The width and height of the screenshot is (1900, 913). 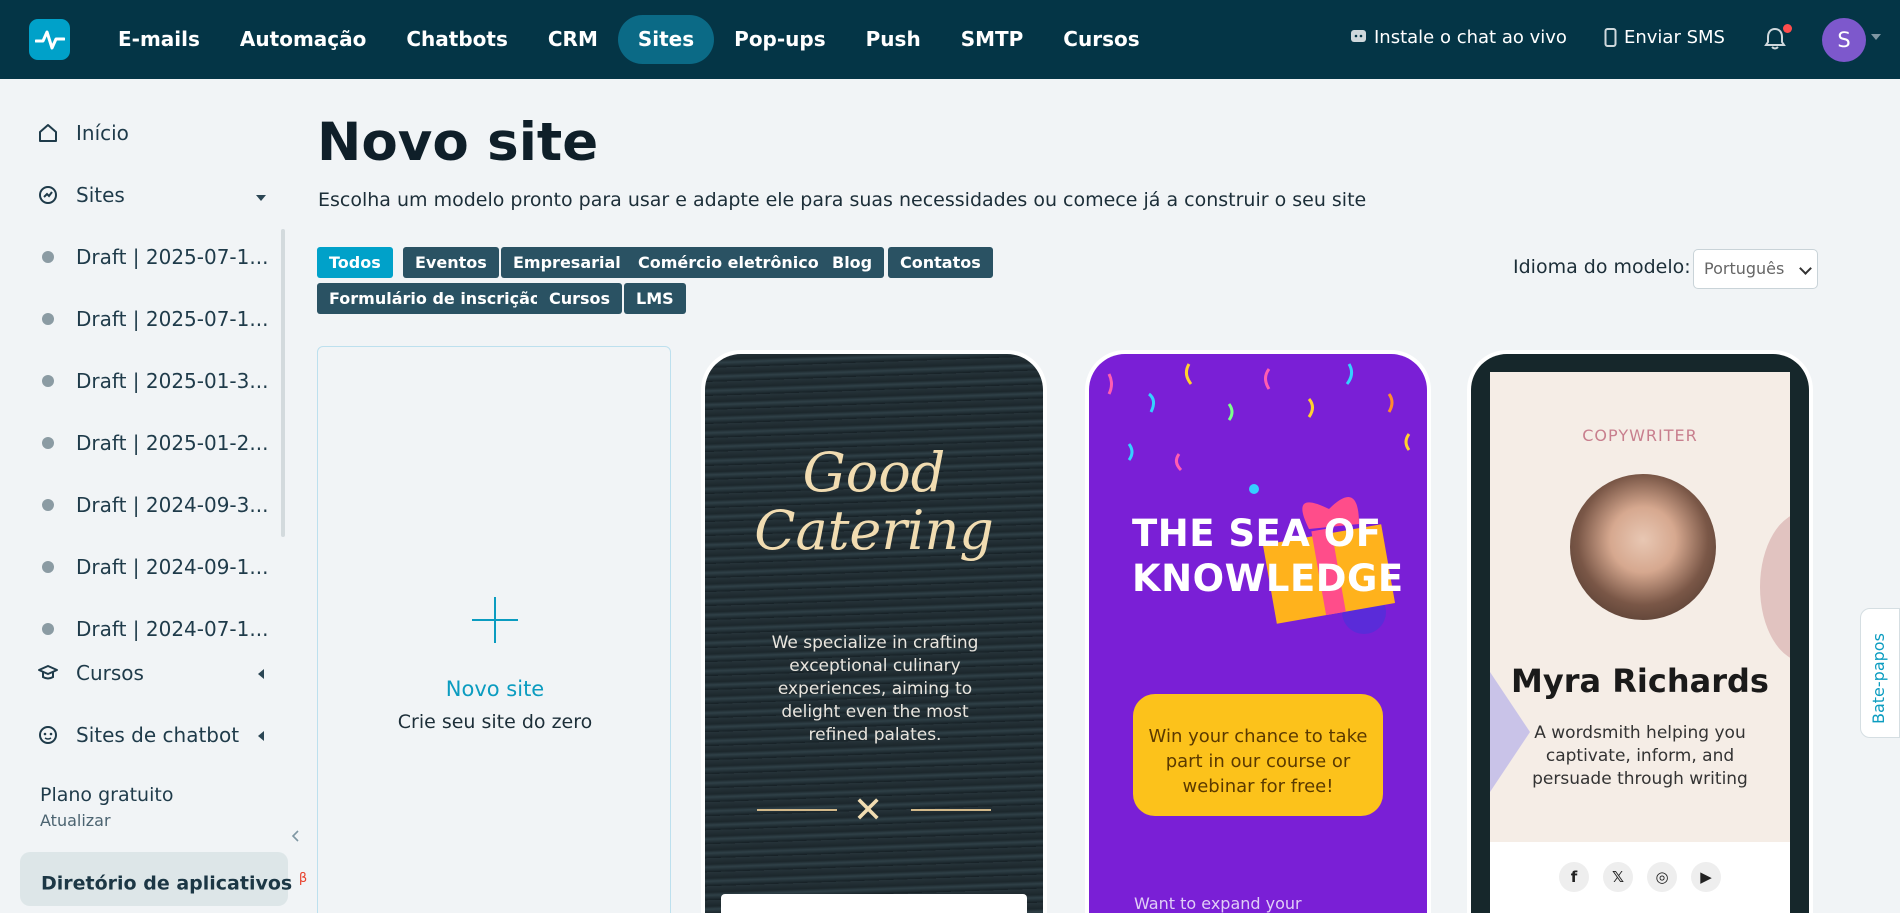 What do you see at coordinates (1787, 28) in the screenshot?
I see `notification-dot` at bounding box center [1787, 28].